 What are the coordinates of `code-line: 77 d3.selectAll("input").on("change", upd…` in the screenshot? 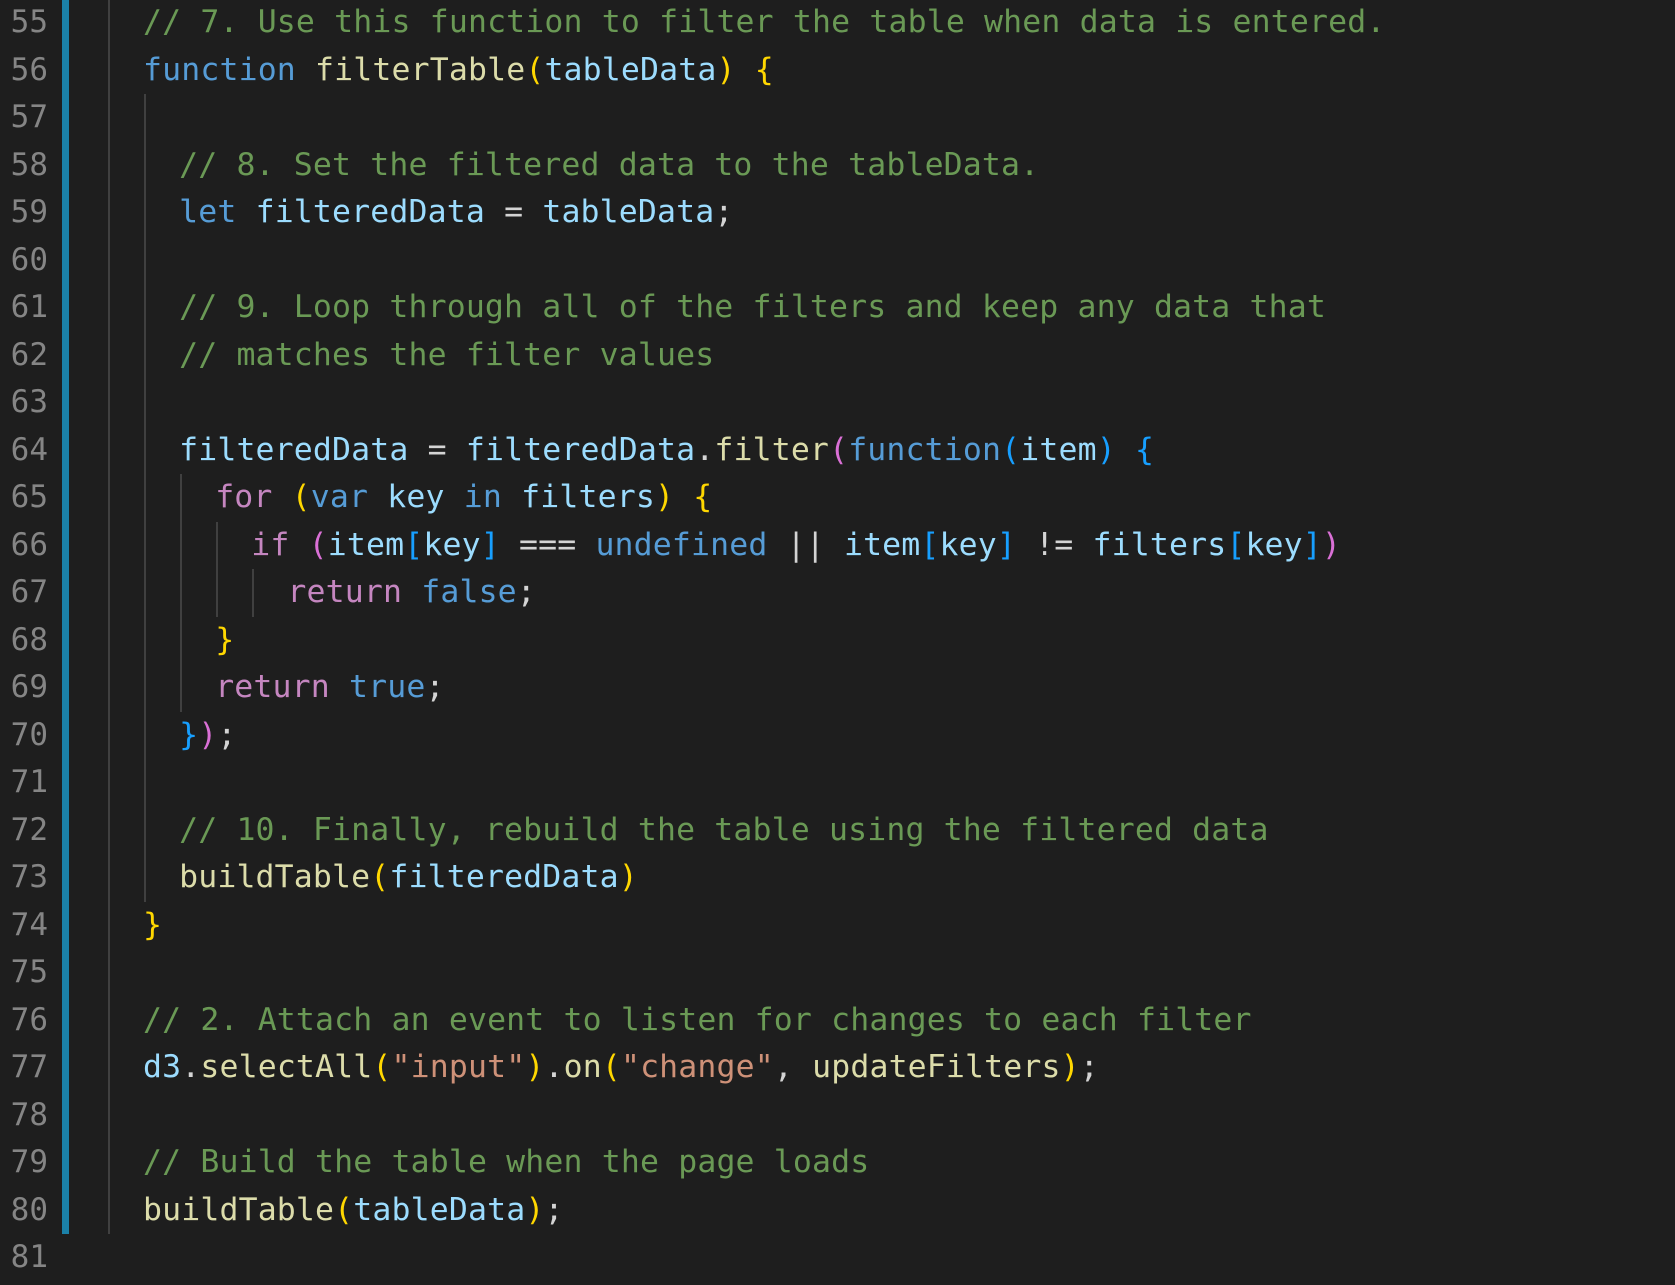 It's located at (837, 1068).